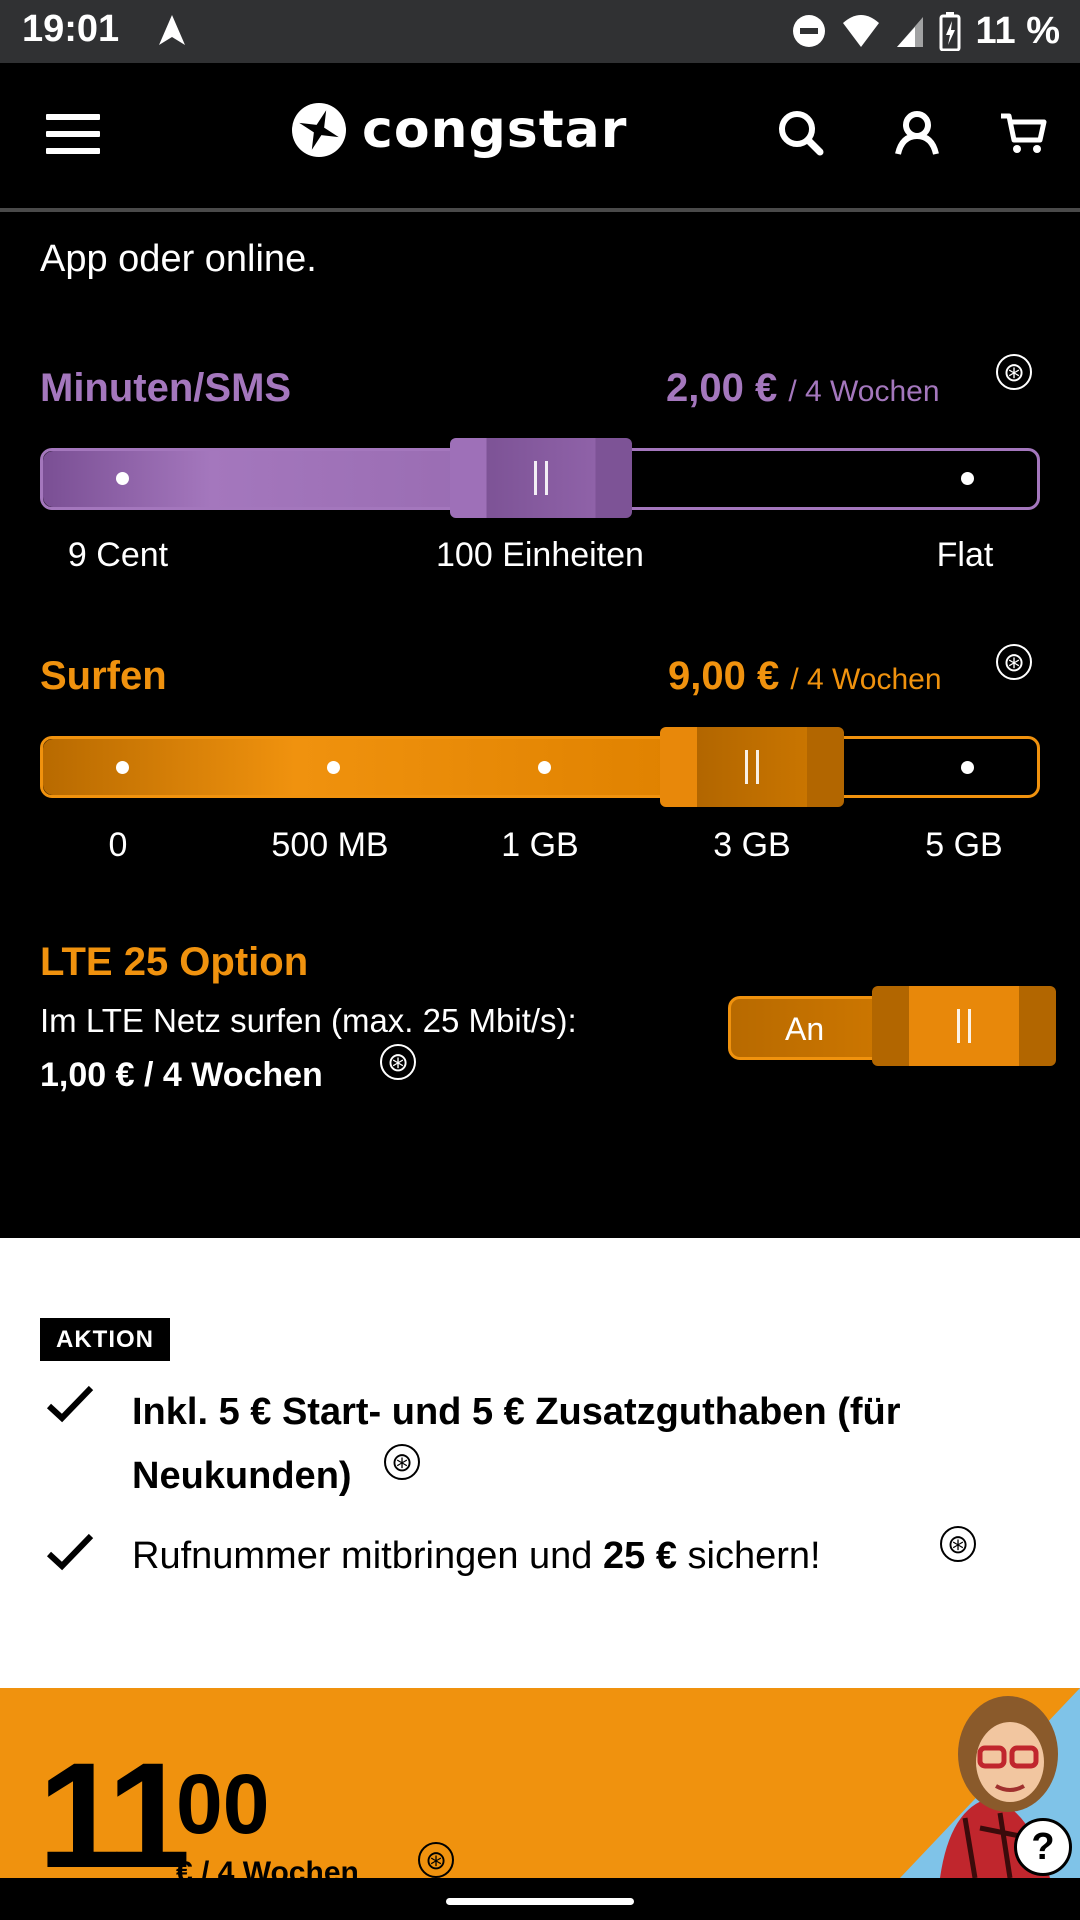 The width and height of the screenshot is (1080, 1920). I want to click on surfen-tick-label: 3 GB, so click(752, 845).